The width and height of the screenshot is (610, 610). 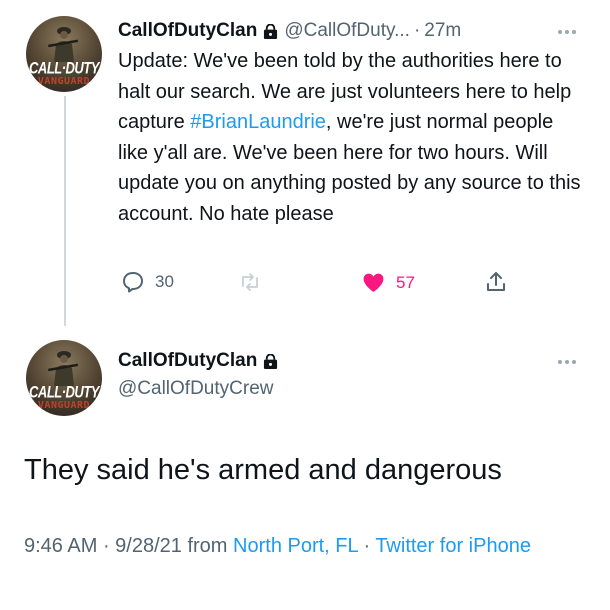 I want to click on thread-connector, so click(x=65, y=211).